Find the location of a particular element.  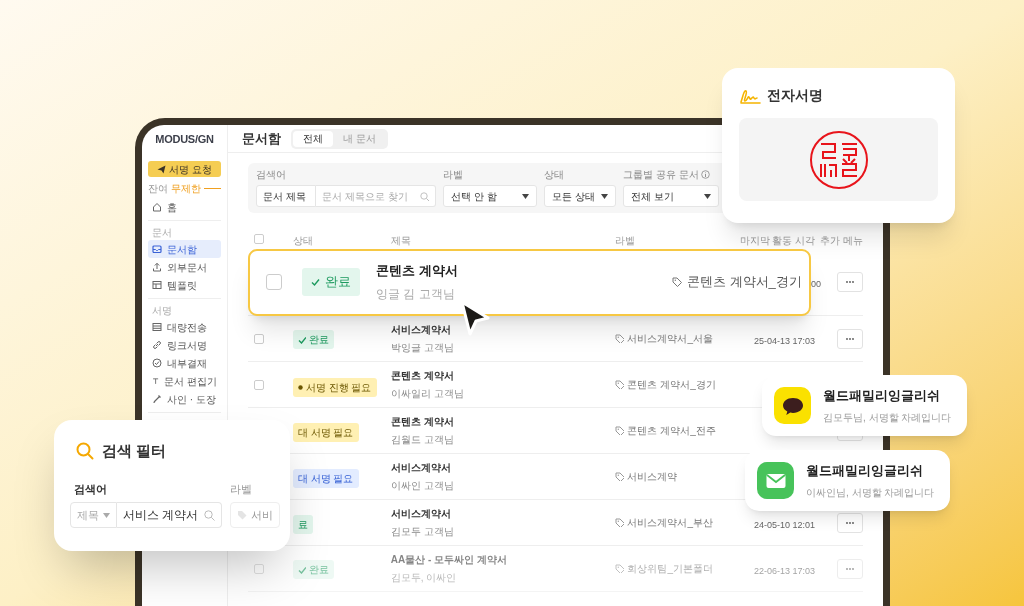

home-icon is located at coordinates (157, 207).